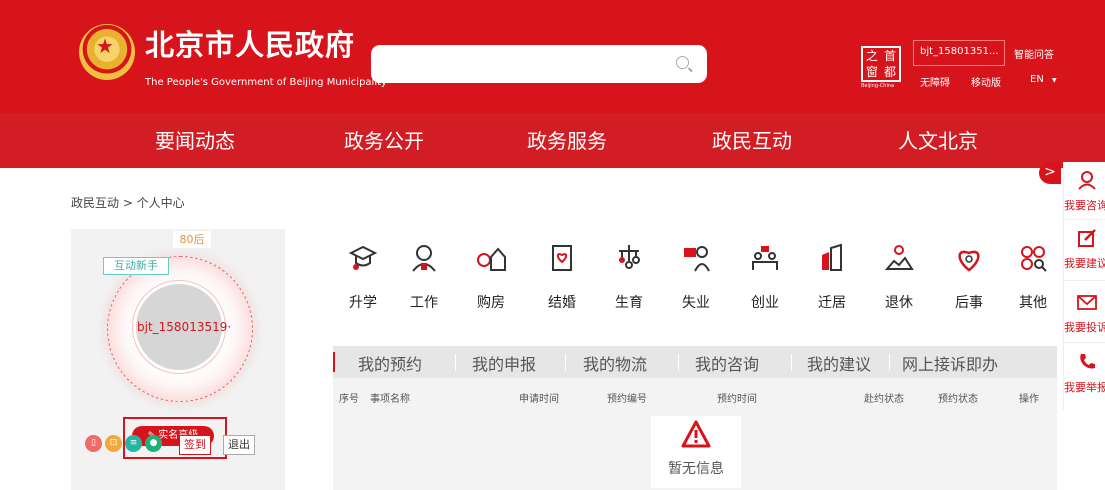  Describe the element at coordinates (384, 141) in the screenshot. I see `nav-item-gov-affairs-open: 政务公开` at that location.